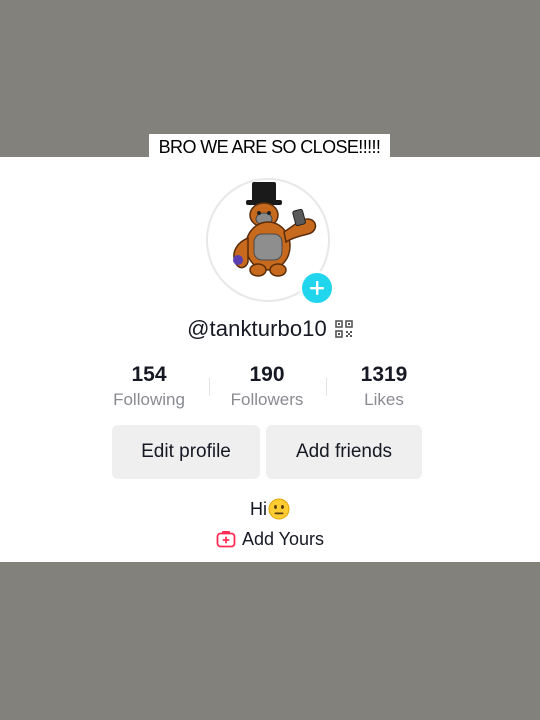  I want to click on add-yours-link: Add Yours, so click(270, 539).